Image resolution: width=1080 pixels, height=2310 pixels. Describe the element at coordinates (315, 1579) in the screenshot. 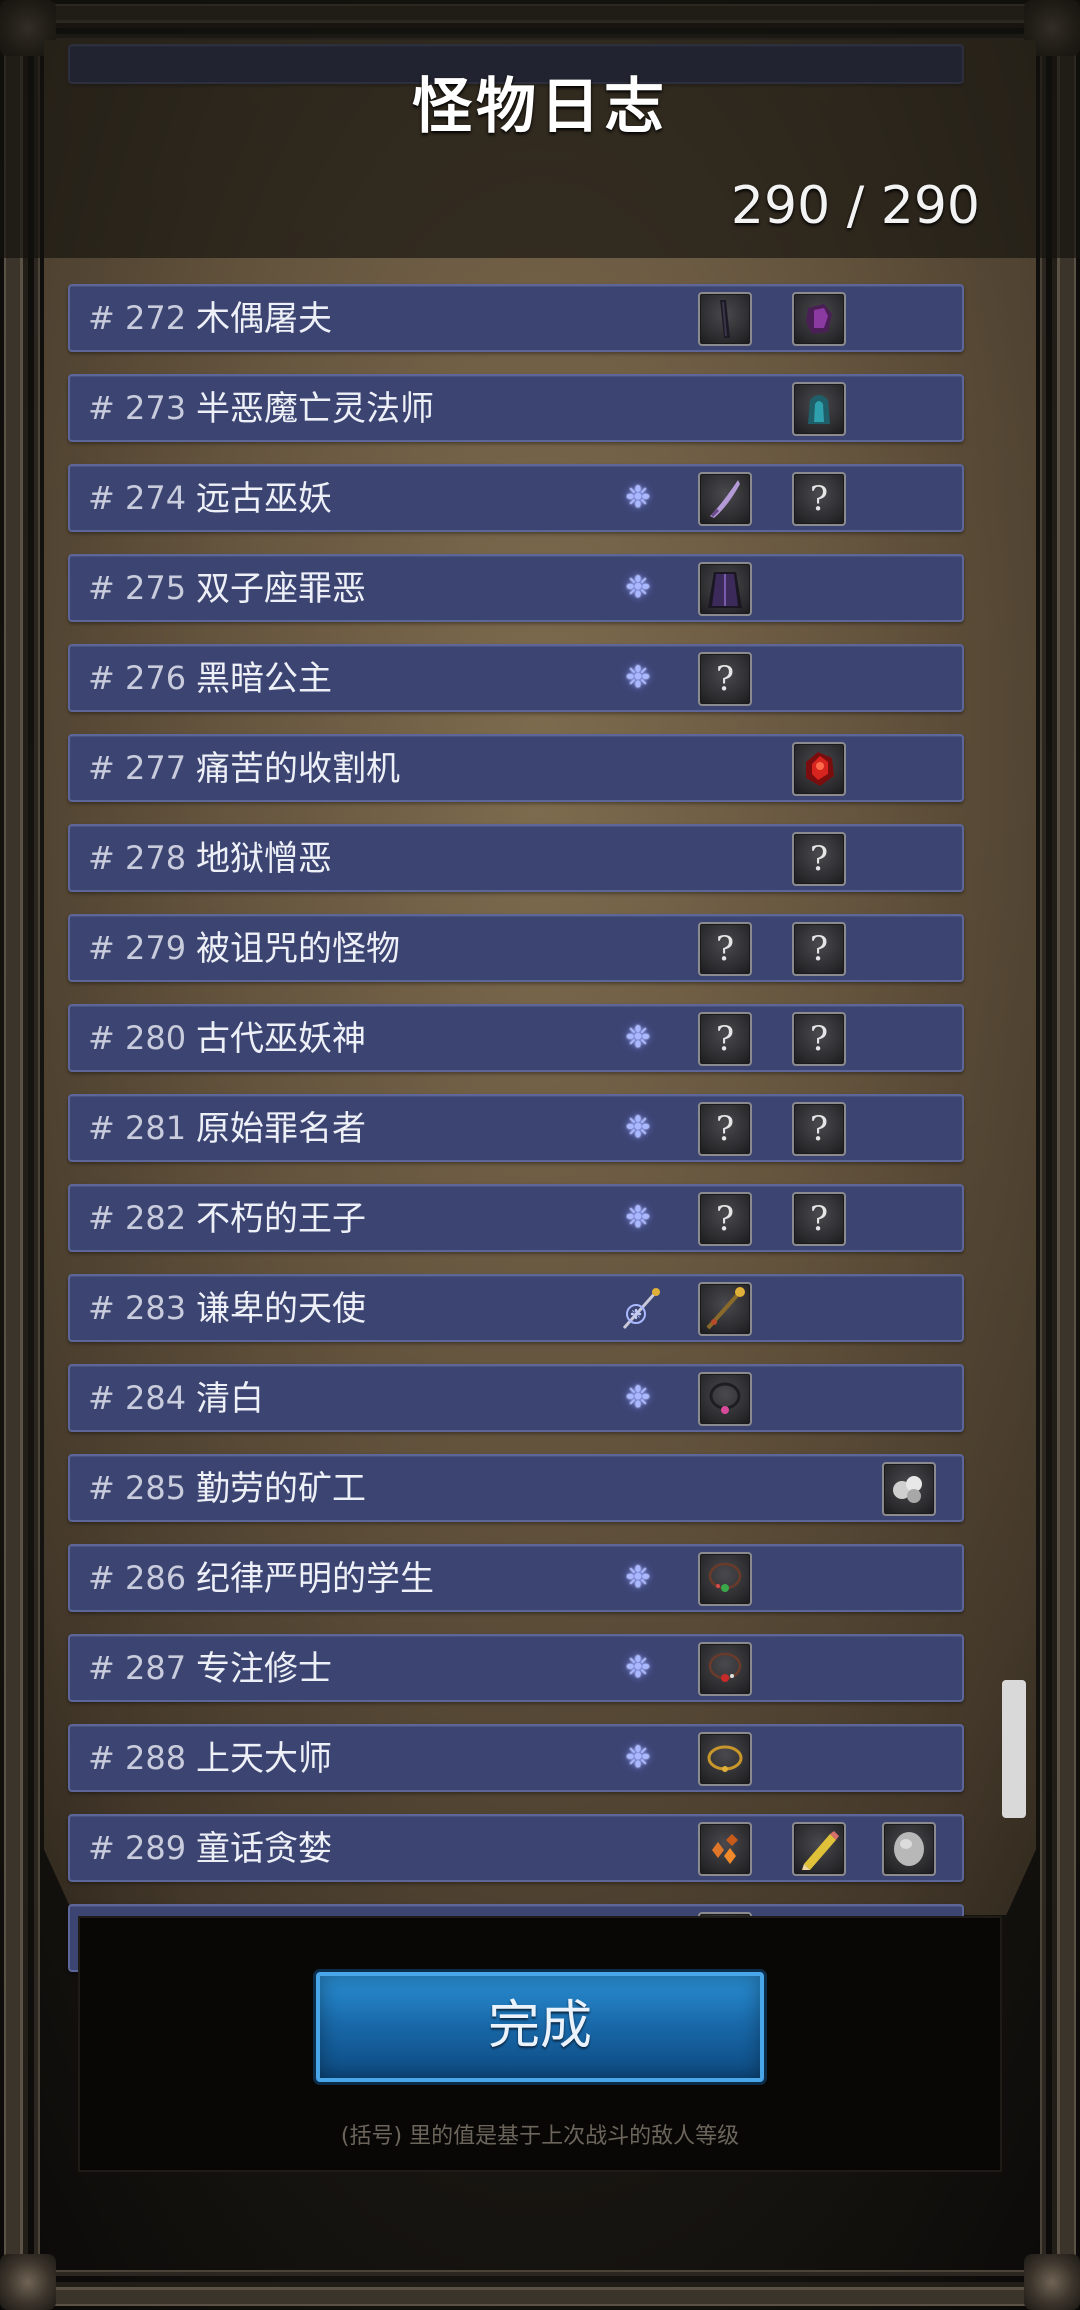

I see `monster-name: 纪律严明的学生` at that location.